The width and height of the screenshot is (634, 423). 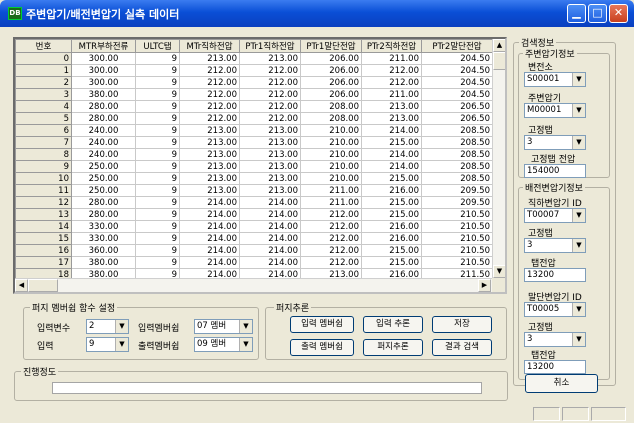 What do you see at coordinates (43, 154) in the screenshot?
I see `row-number-cell: 8` at bounding box center [43, 154].